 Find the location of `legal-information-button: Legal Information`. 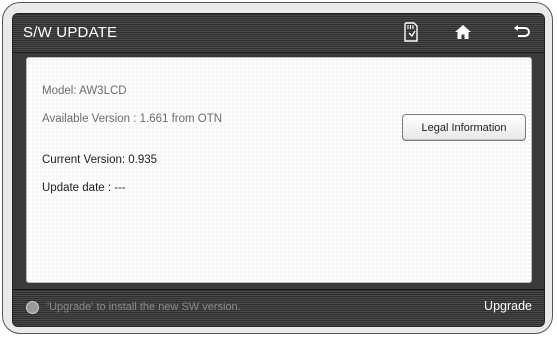

legal-information-button: Legal Information is located at coordinates (464, 127).